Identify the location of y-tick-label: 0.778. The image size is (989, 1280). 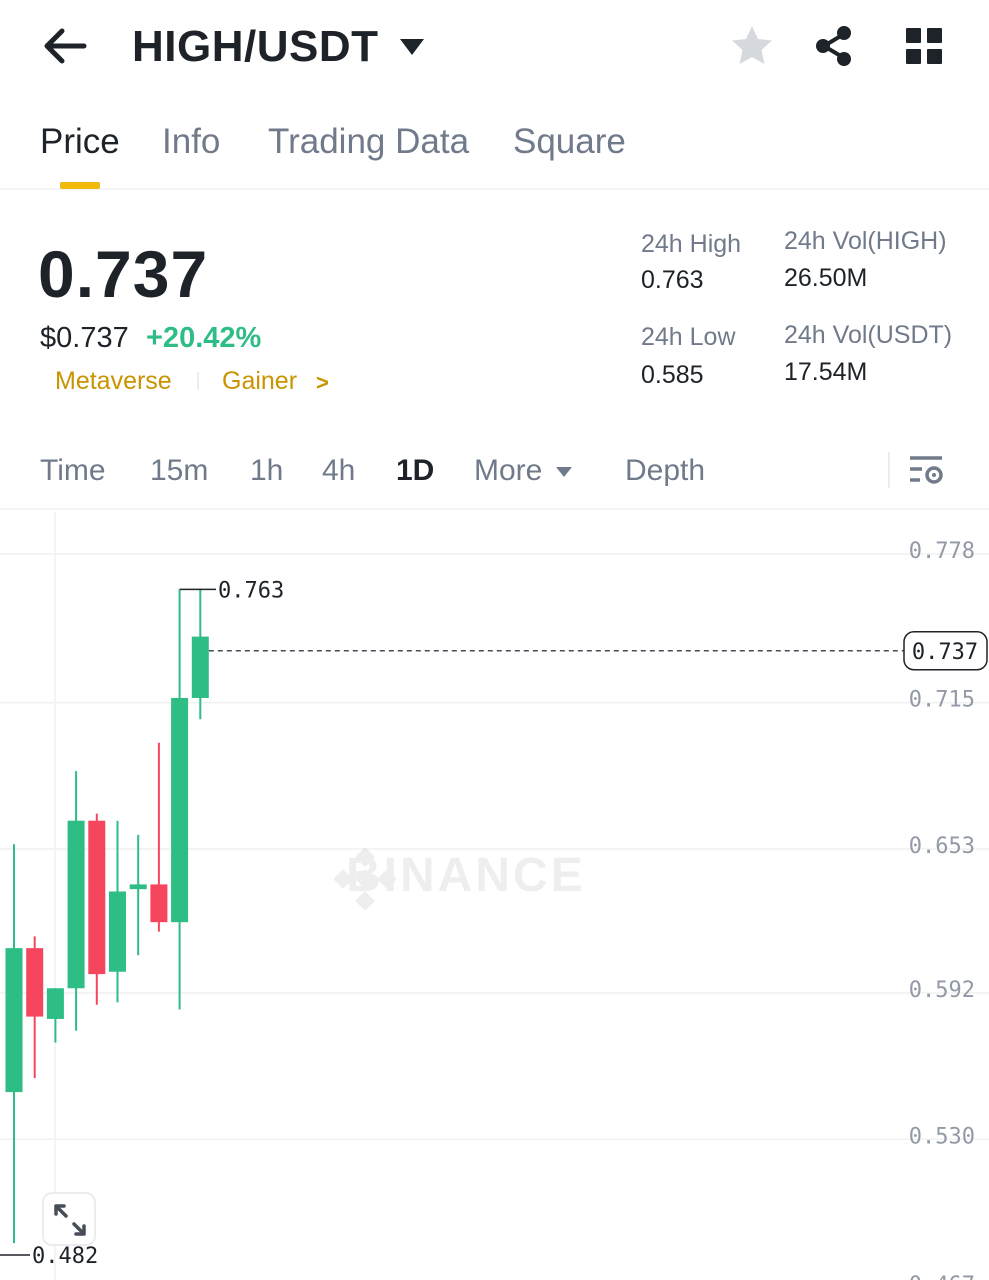
(942, 551).